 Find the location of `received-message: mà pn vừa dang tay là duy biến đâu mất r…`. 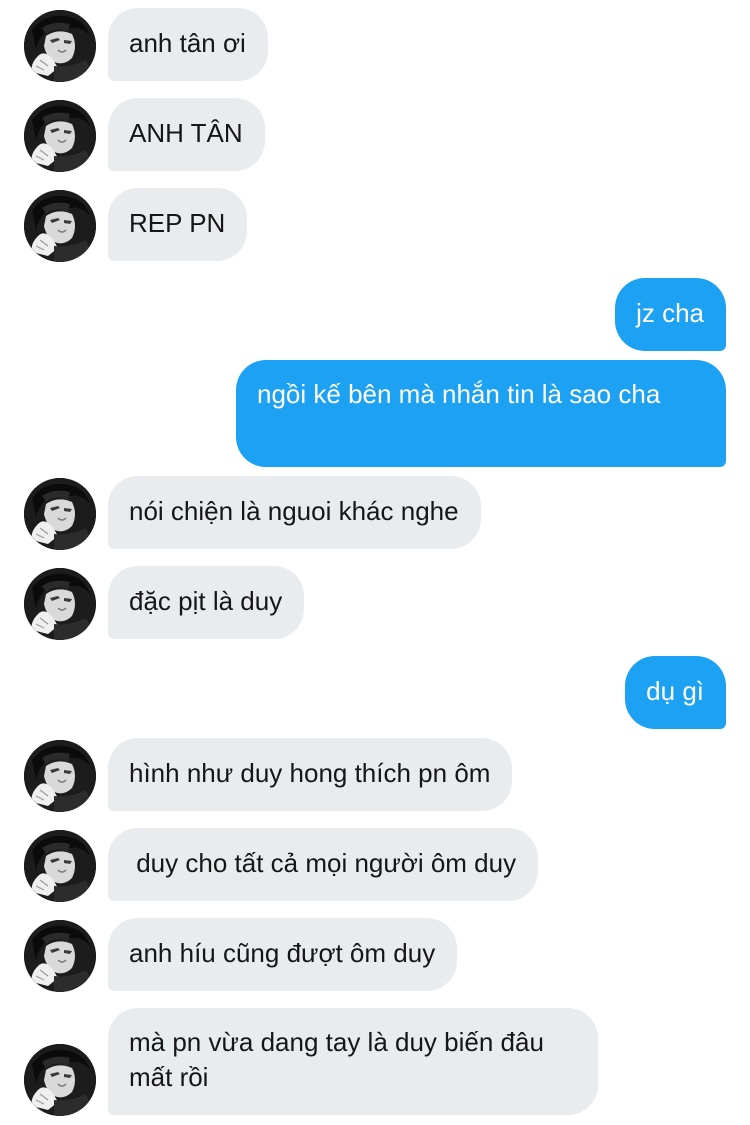

received-message: mà pn vừa dang tay là duy biến đâu mất r… is located at coordinates (353, 1061).